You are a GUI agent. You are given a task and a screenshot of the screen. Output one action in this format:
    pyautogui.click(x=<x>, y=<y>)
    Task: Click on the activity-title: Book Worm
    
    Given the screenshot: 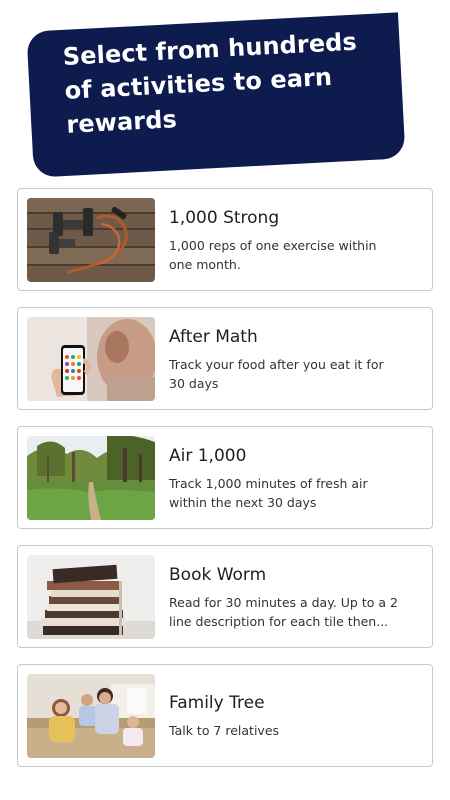 What is the action you would take?
    pyautogui.click(x=218, y=574)
    